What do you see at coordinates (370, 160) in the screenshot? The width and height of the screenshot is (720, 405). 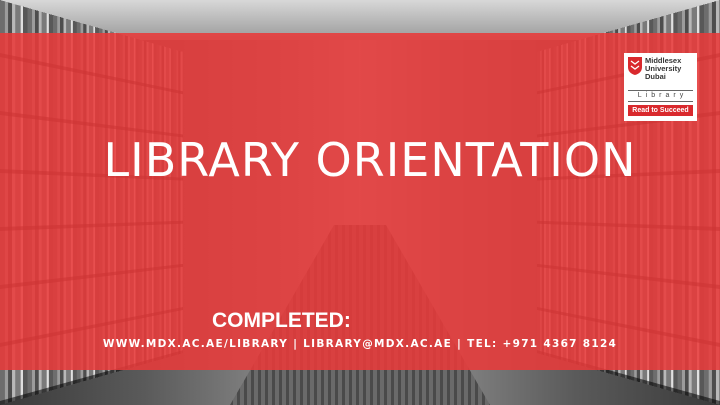 I see `banner-title: LIBRARY ORIENTATION` at bounding box center [370, 160].